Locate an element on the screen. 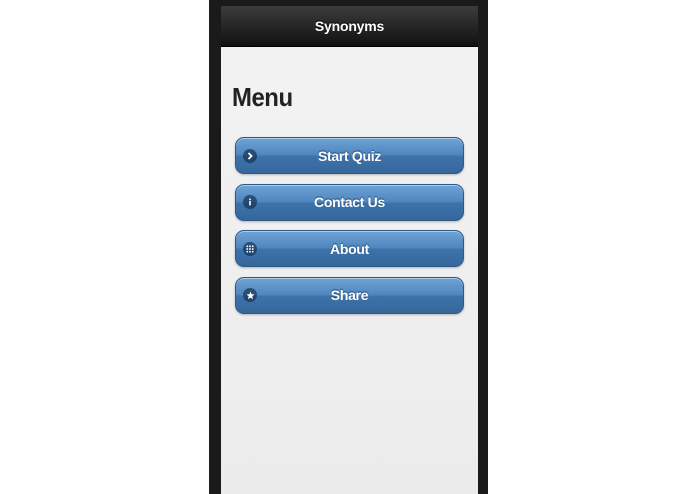 This screenshot has width=695, height=494. start-quiz-button: Start Quiz is located at coordinates (349, 155).